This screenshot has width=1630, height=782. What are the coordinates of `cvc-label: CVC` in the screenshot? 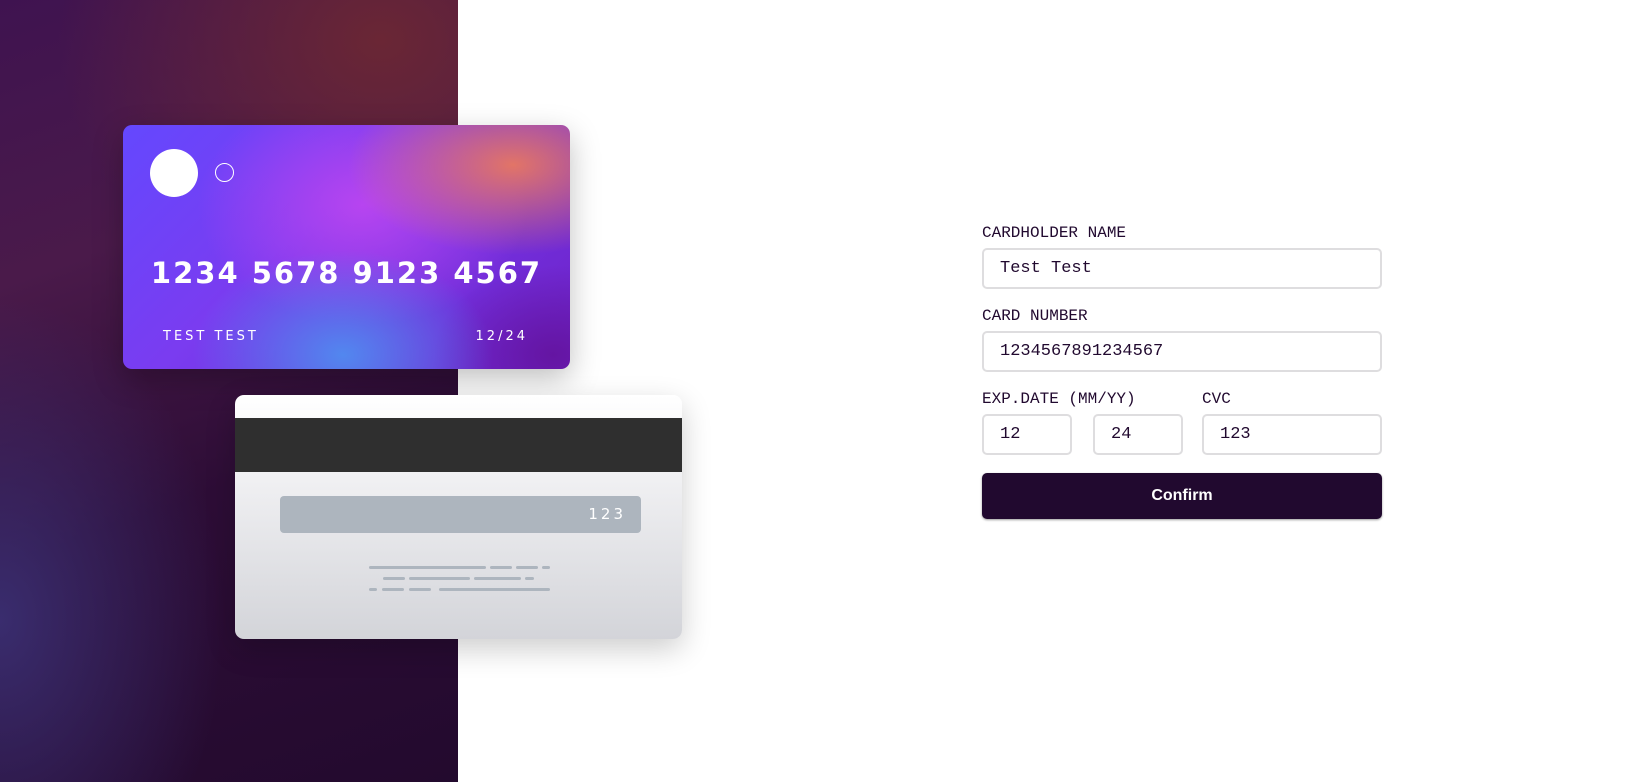 It's located at (1216, 399).